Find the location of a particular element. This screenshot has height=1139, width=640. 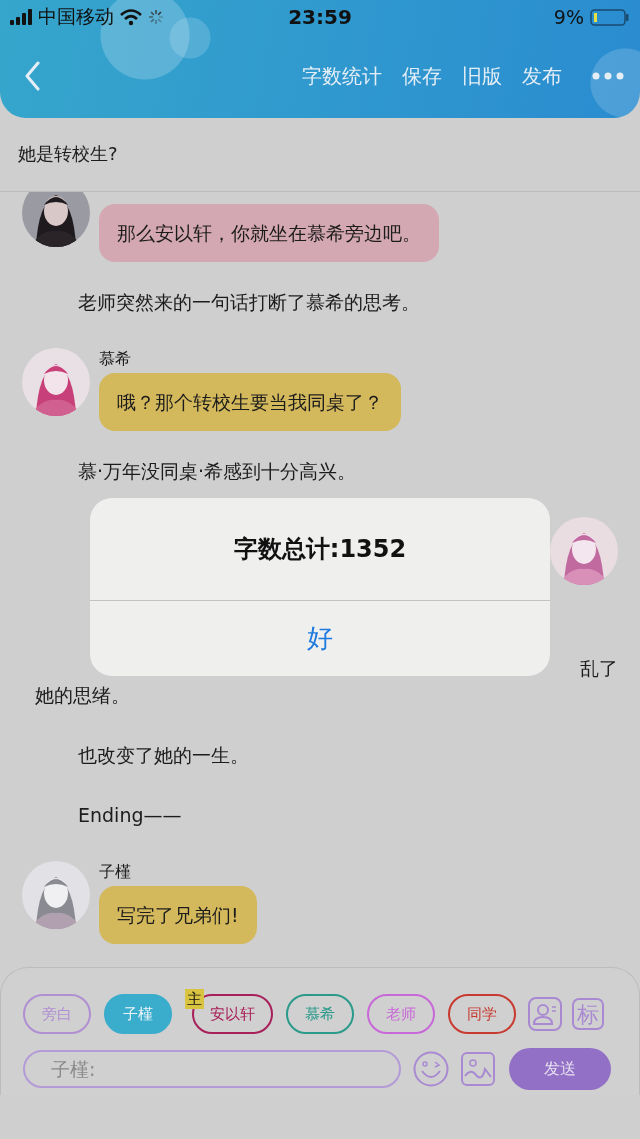

mark-button: 标 is located at coordinates (588, 1014).